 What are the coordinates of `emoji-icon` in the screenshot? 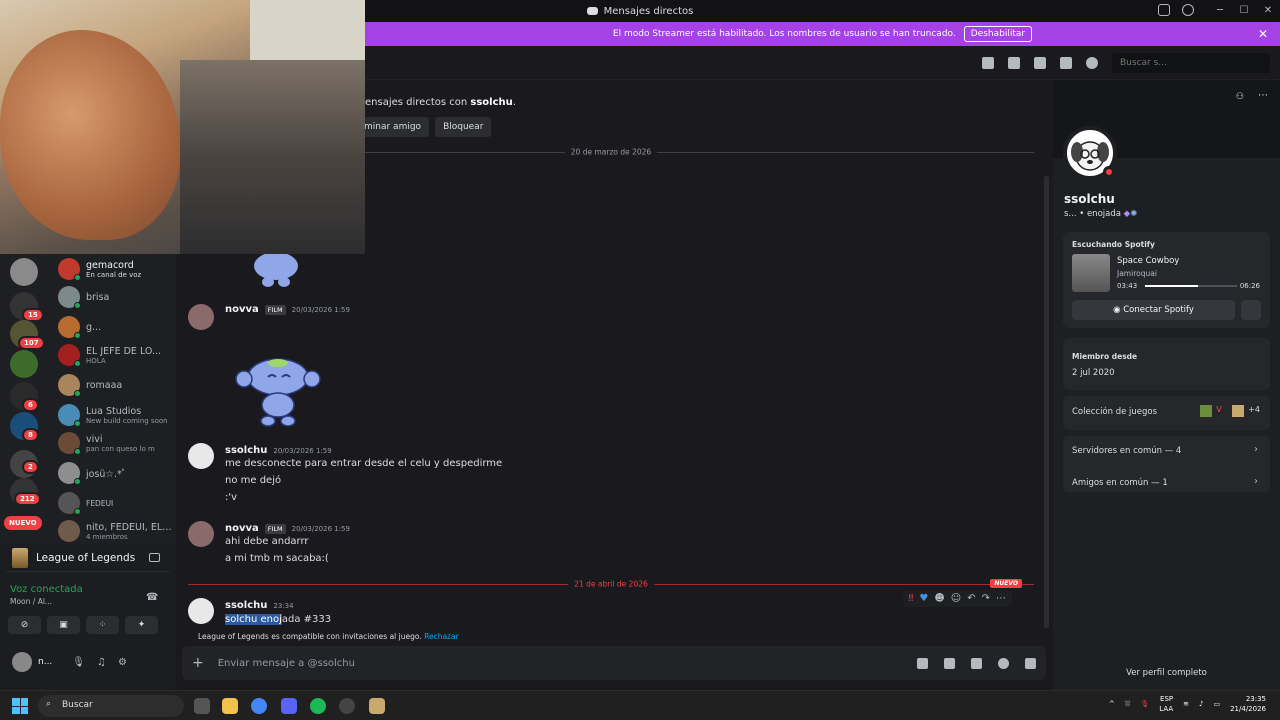 It's located at (1003, 663).